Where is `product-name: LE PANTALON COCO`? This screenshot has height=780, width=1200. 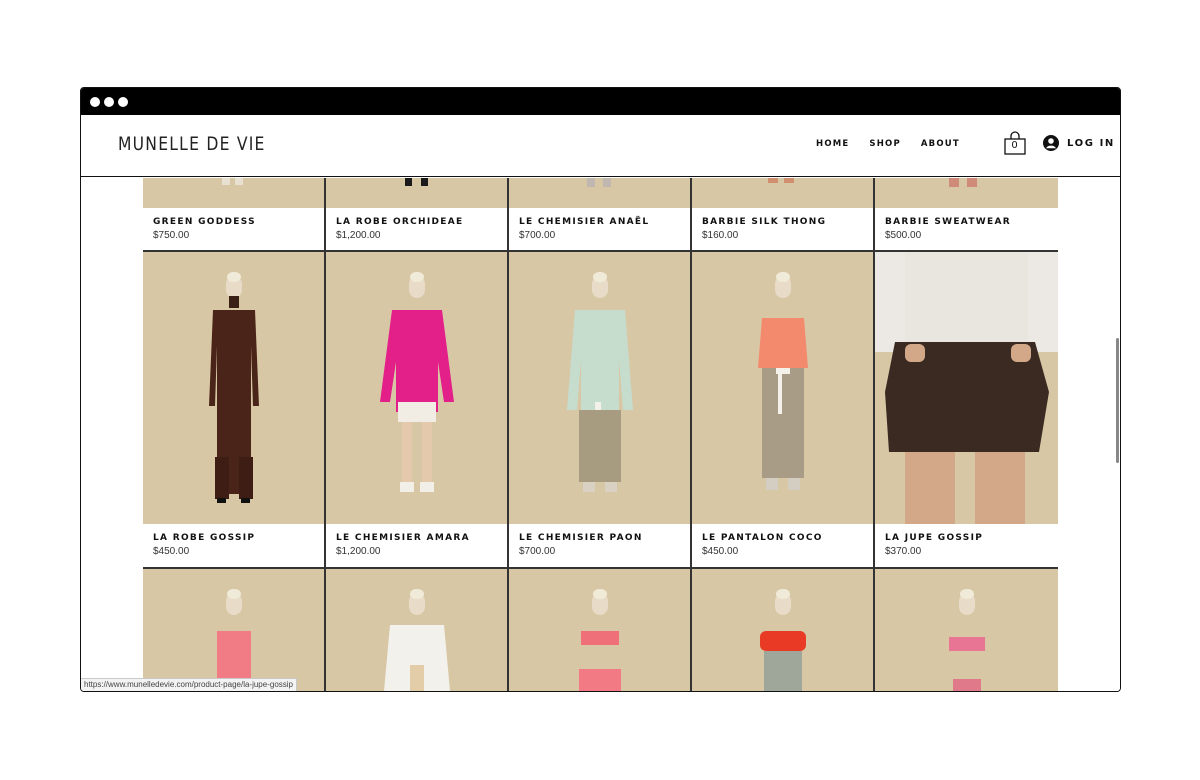
product-name: LE PANTALON COCO is located at coordinates (762, 538).